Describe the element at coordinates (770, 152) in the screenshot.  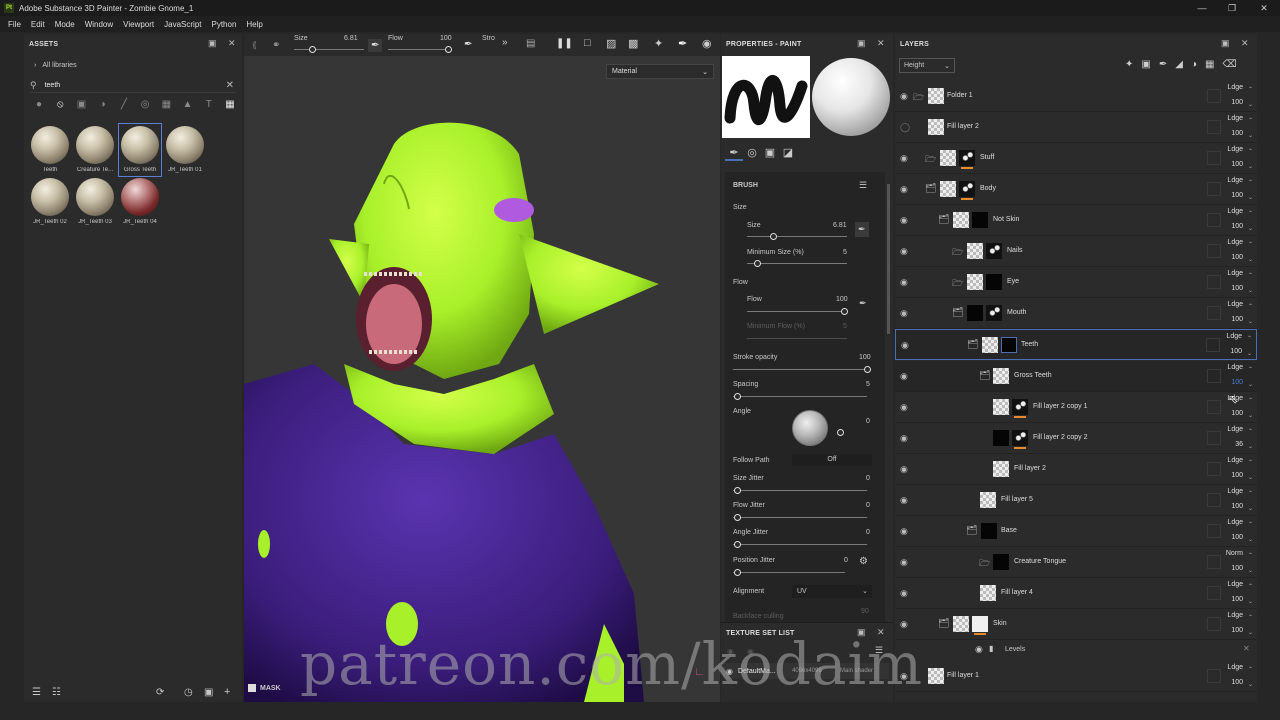
I see `tab-stencil-icon: ▣` at that location.